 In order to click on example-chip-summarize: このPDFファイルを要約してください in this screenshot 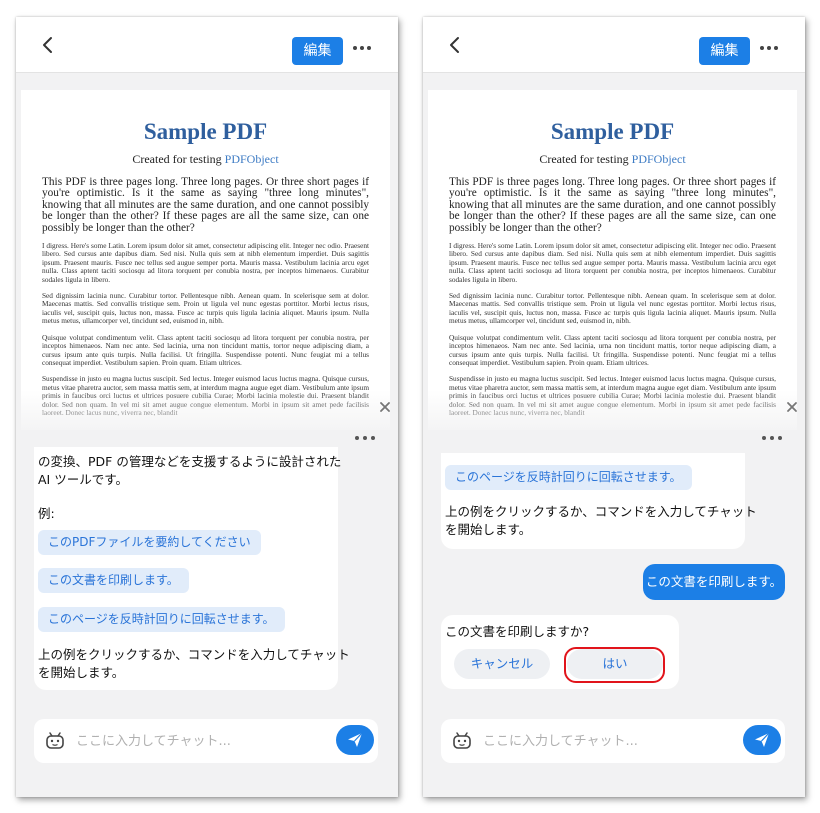, I will do `click(149, 542)`.